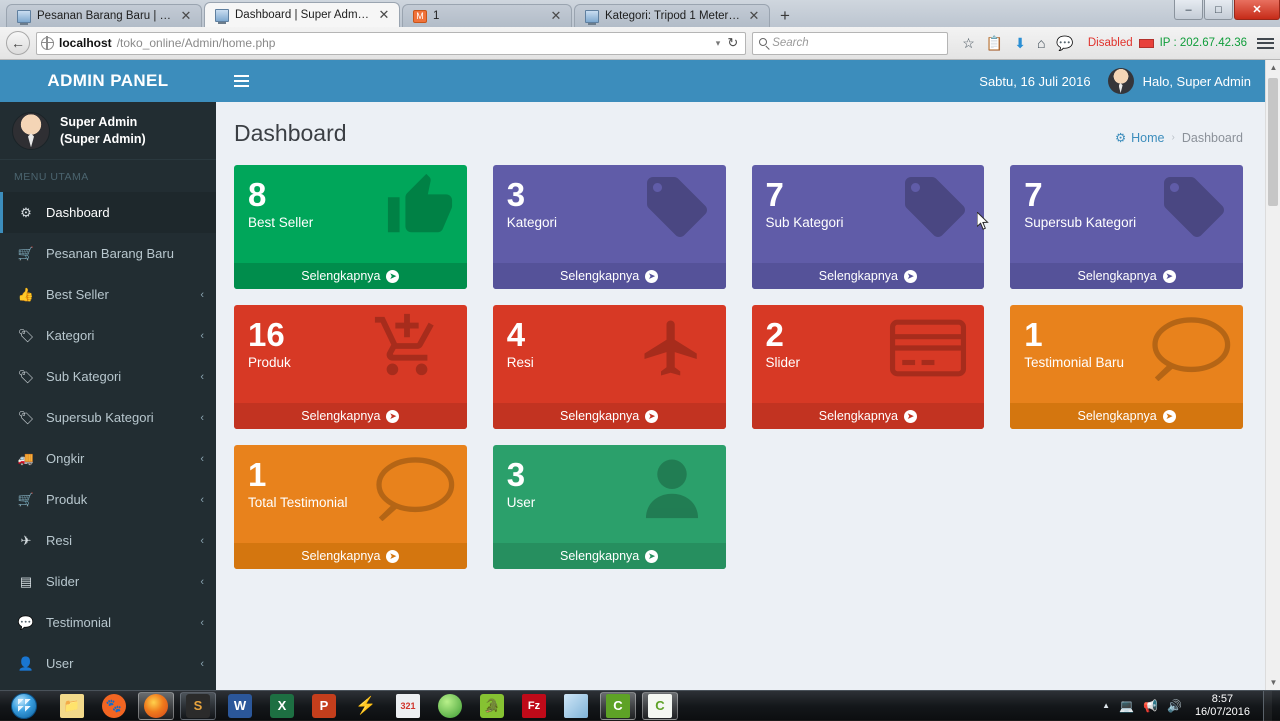  What do you see at coordinates (108, 499) in the screenshot?
I see `sidebar-item-produk: 🛒 Produk ‹` at bounding box center [108, 499].